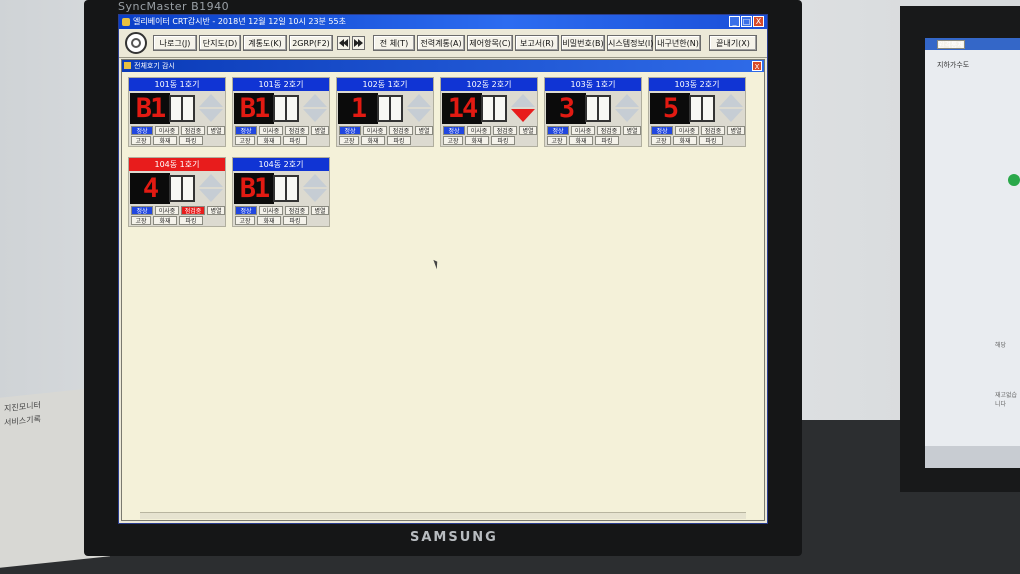 The image size is (1020, 574). I want to click on inner-title: 전체호기 감시, so click(154, 66).